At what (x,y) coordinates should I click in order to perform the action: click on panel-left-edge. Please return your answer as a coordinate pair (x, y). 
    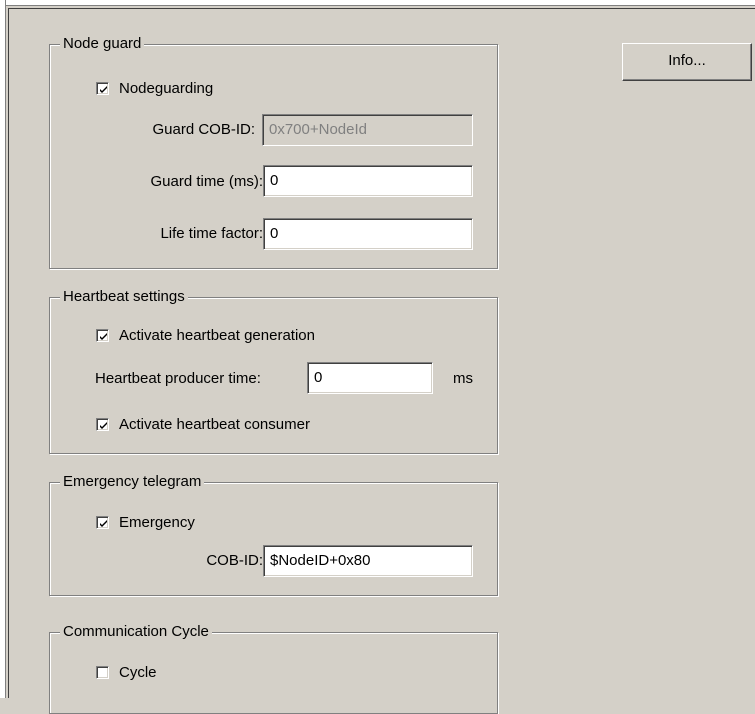
    Looking at the image, I should click on (8, 353).